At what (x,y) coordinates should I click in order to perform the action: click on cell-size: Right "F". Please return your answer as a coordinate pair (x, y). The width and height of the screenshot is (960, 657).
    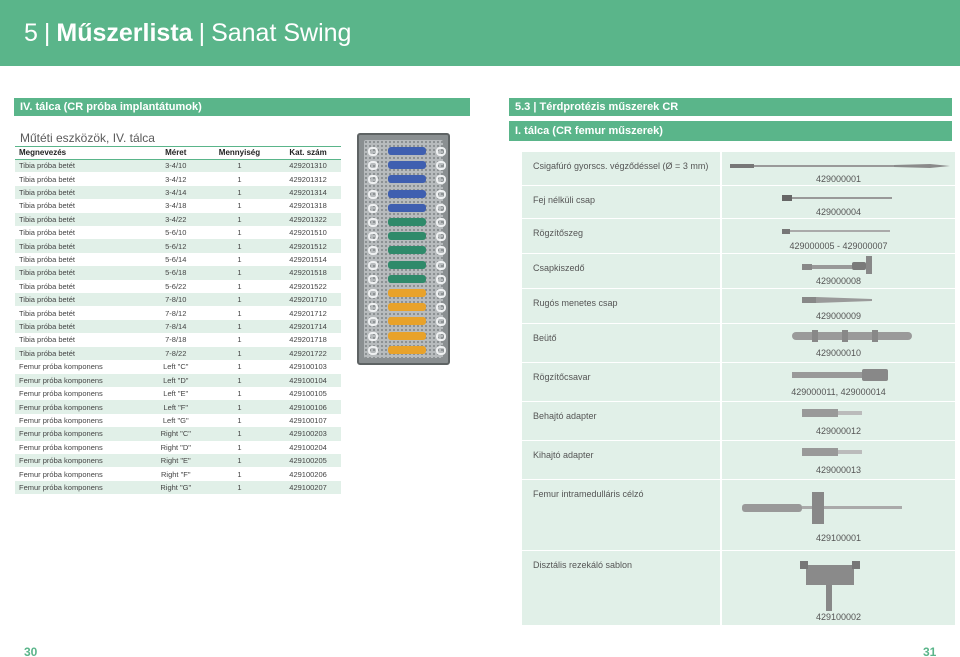
    Looking at the image, I should click on (176, 474).